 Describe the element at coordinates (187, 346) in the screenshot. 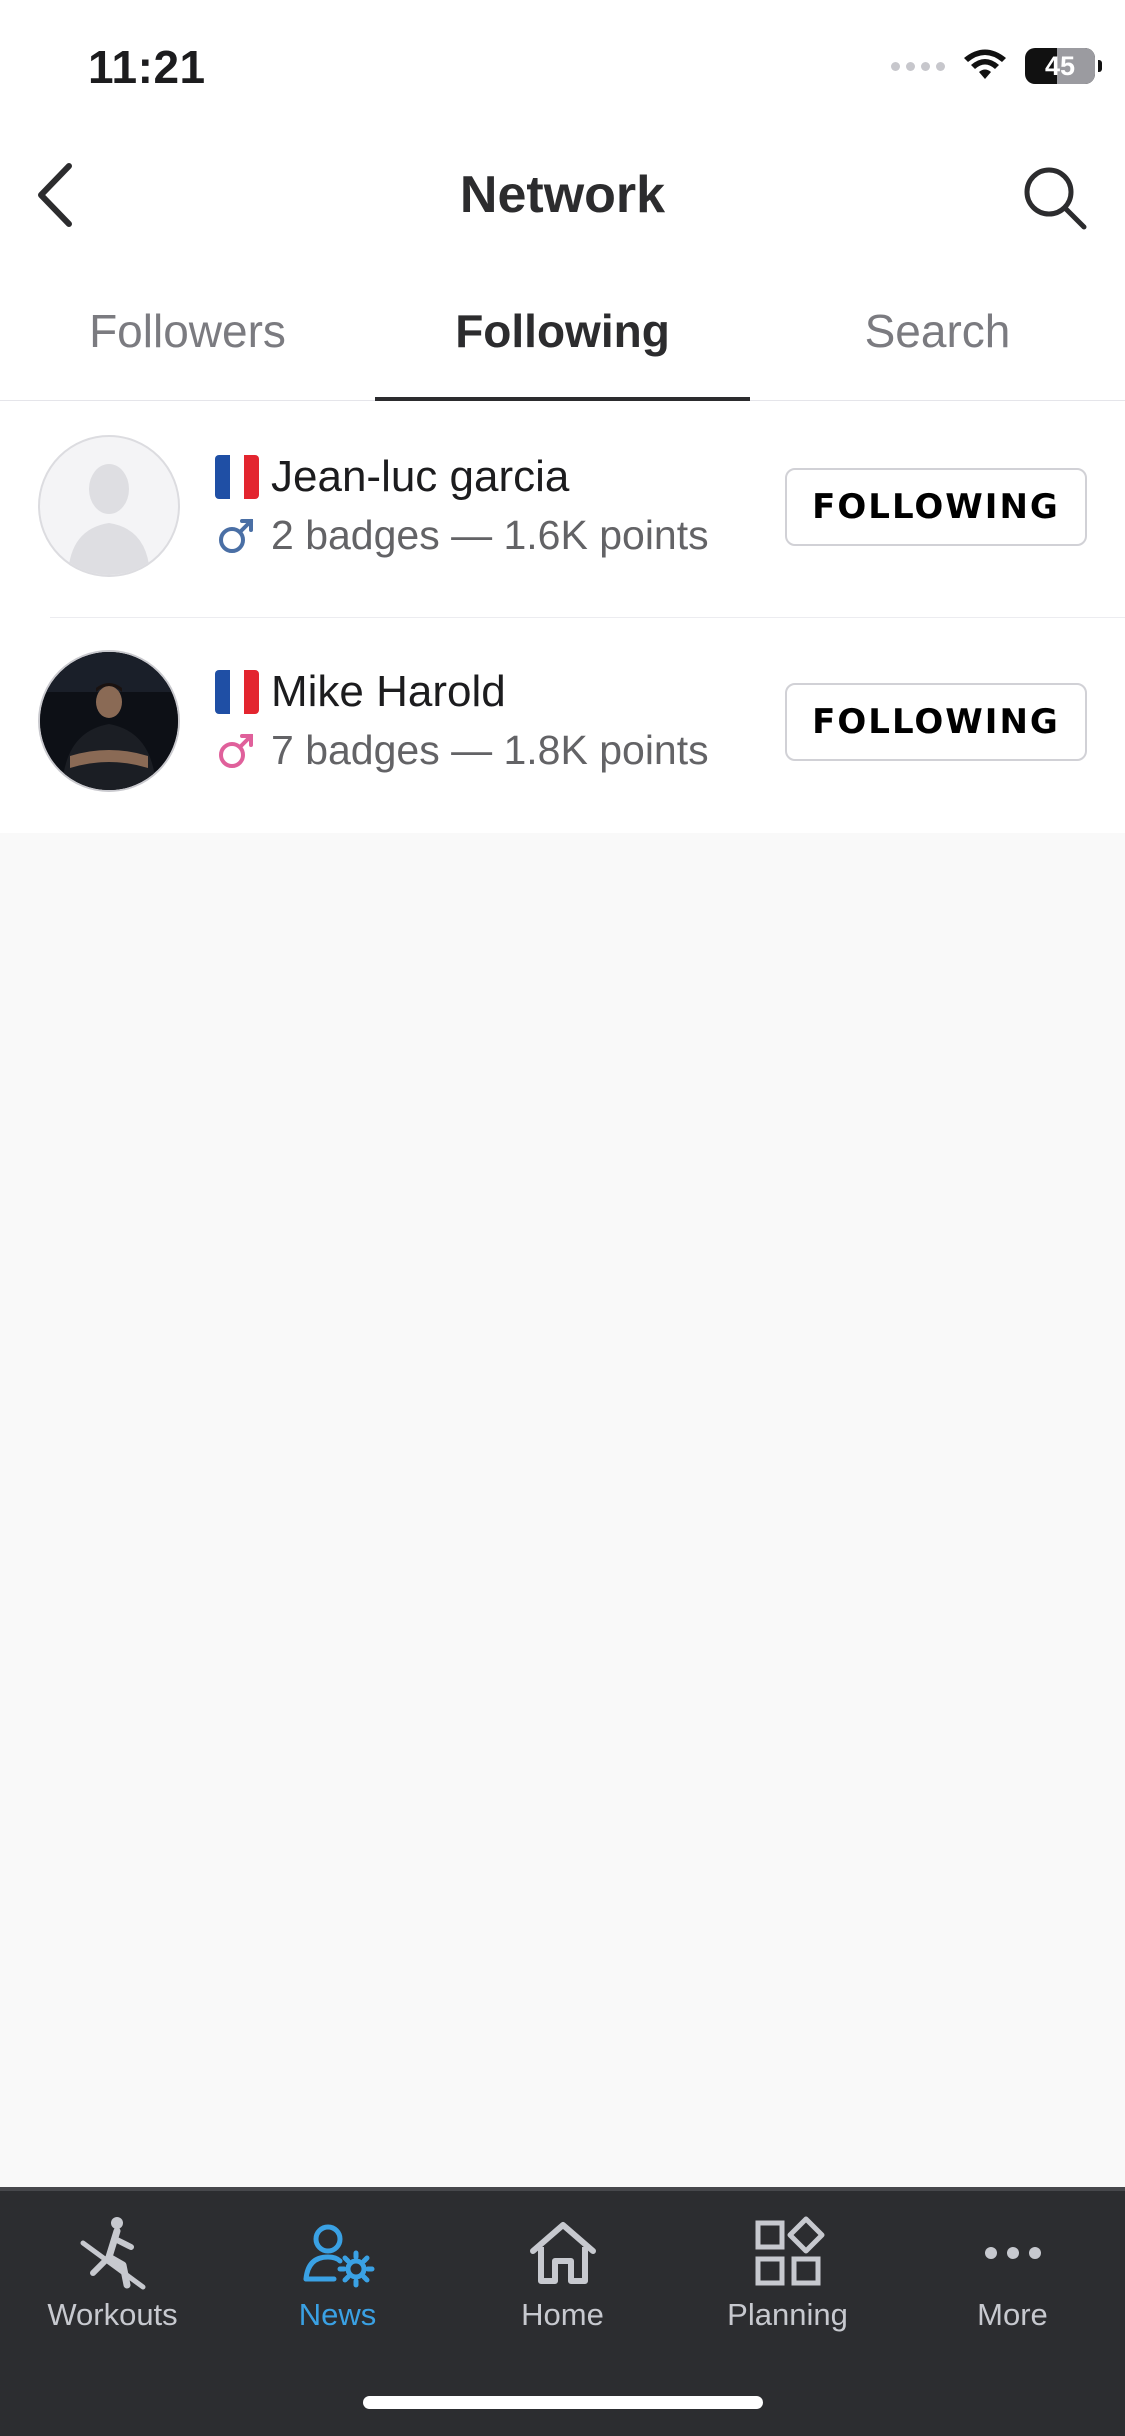

I see `tab-followers: Followers` at that location.